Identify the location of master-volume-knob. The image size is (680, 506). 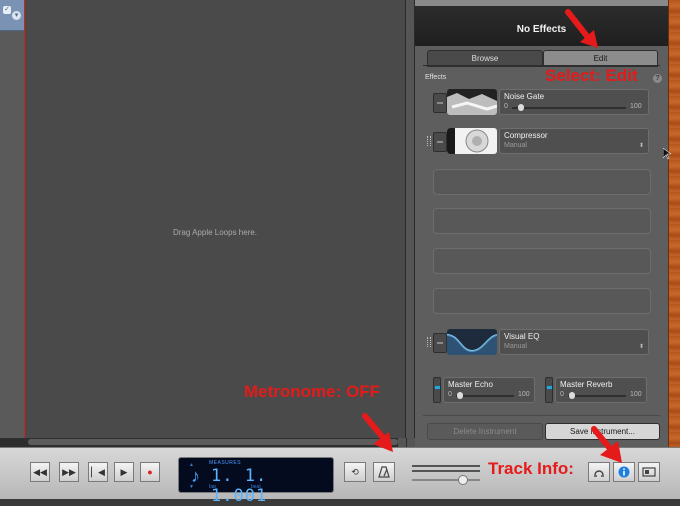
(463, 480).